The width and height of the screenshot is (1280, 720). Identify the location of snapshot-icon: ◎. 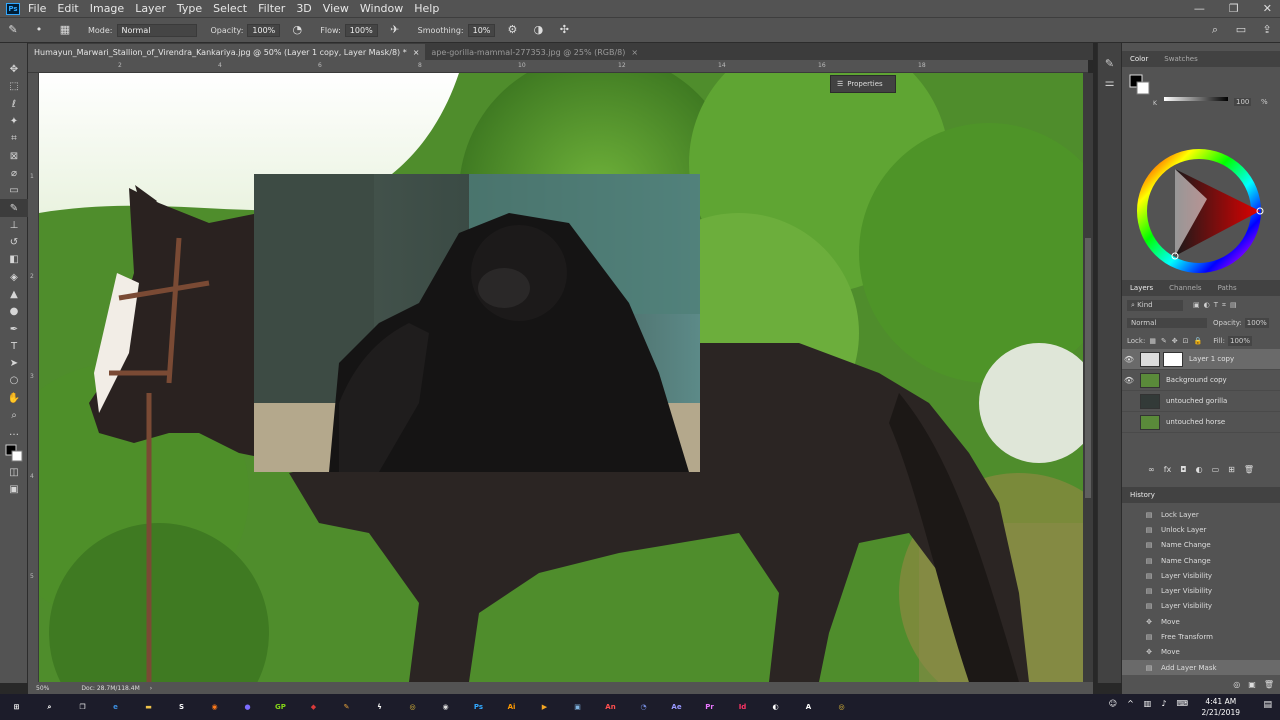
(1236, 684).